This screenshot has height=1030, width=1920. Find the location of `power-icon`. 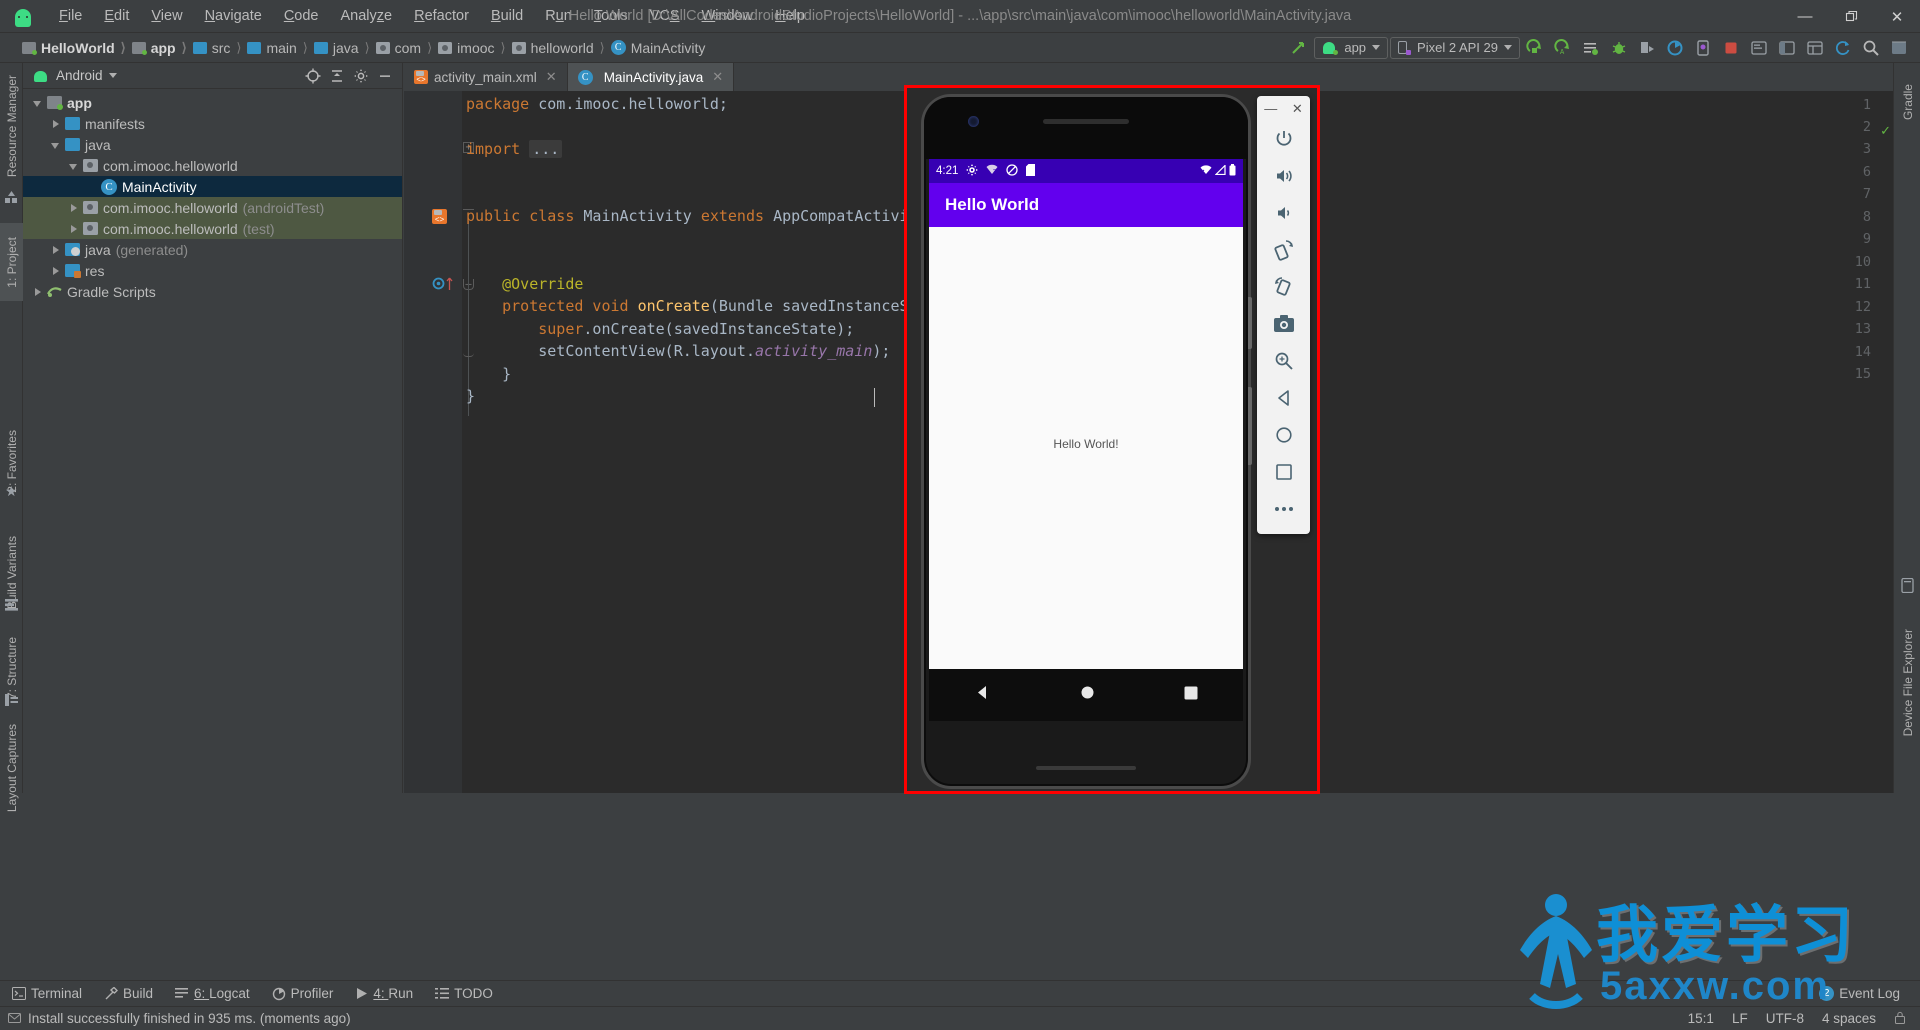

power-icon is located at coordinates (1284, 138).